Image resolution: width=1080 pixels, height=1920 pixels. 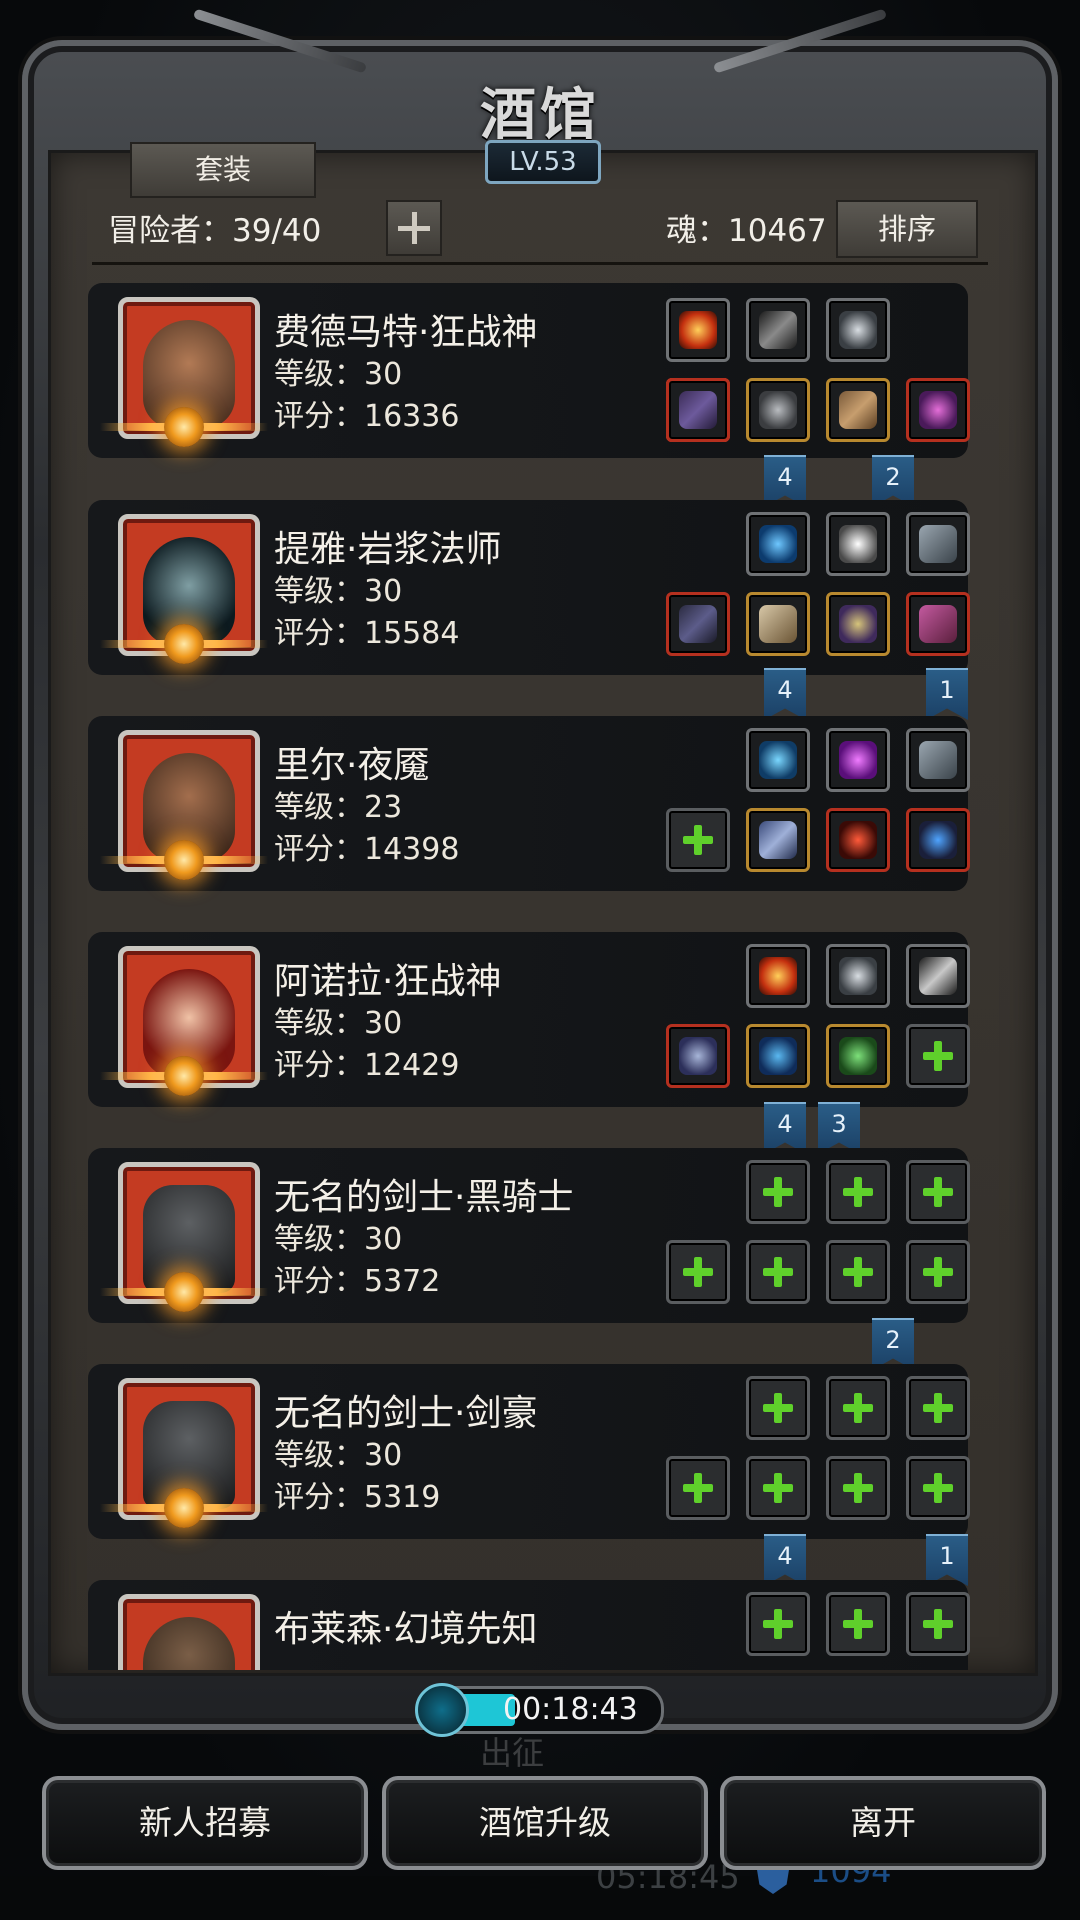 I want to click on recruit-button: 新人招募, so click(x=205, y=1823).